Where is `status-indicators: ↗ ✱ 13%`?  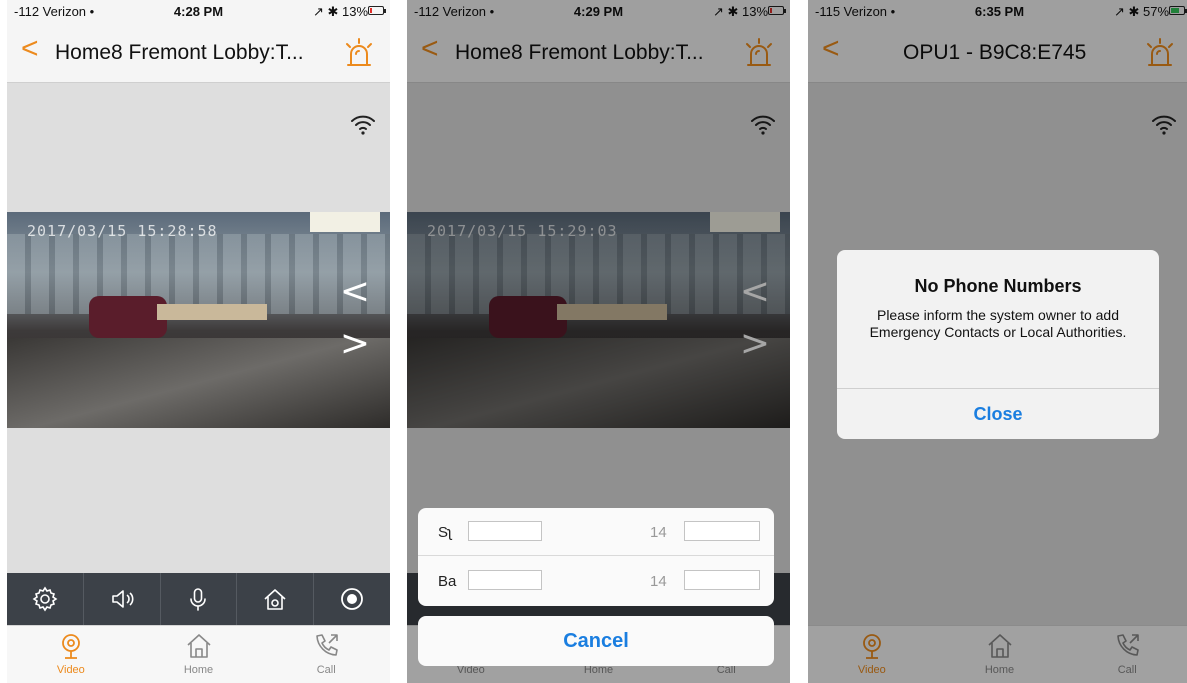
status-indicators: ↗ ✱ 13% is located at coordinates (340, 11).